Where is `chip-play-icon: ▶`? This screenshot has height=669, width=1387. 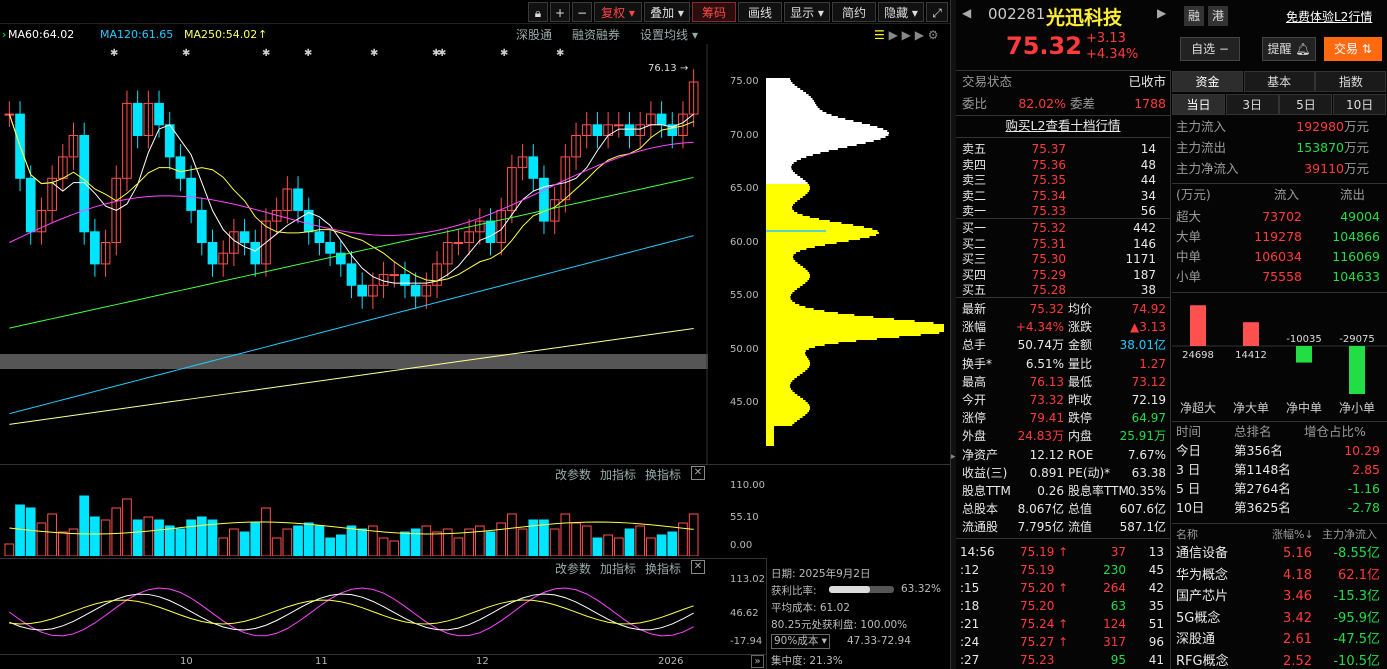
chip-play-icon: ▶ is located at coordinates (893, 35).